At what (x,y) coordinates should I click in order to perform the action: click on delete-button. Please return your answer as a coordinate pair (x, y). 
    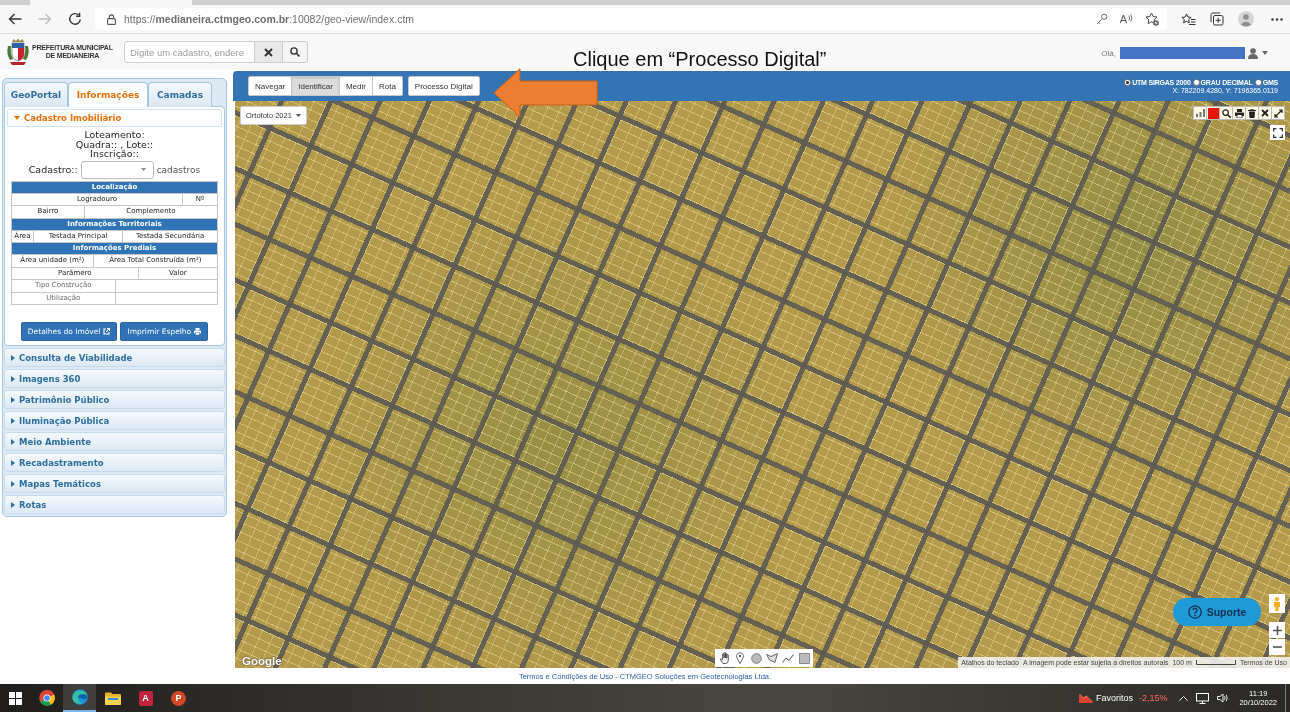
    Looking at the image, I should click on (1252, 113).